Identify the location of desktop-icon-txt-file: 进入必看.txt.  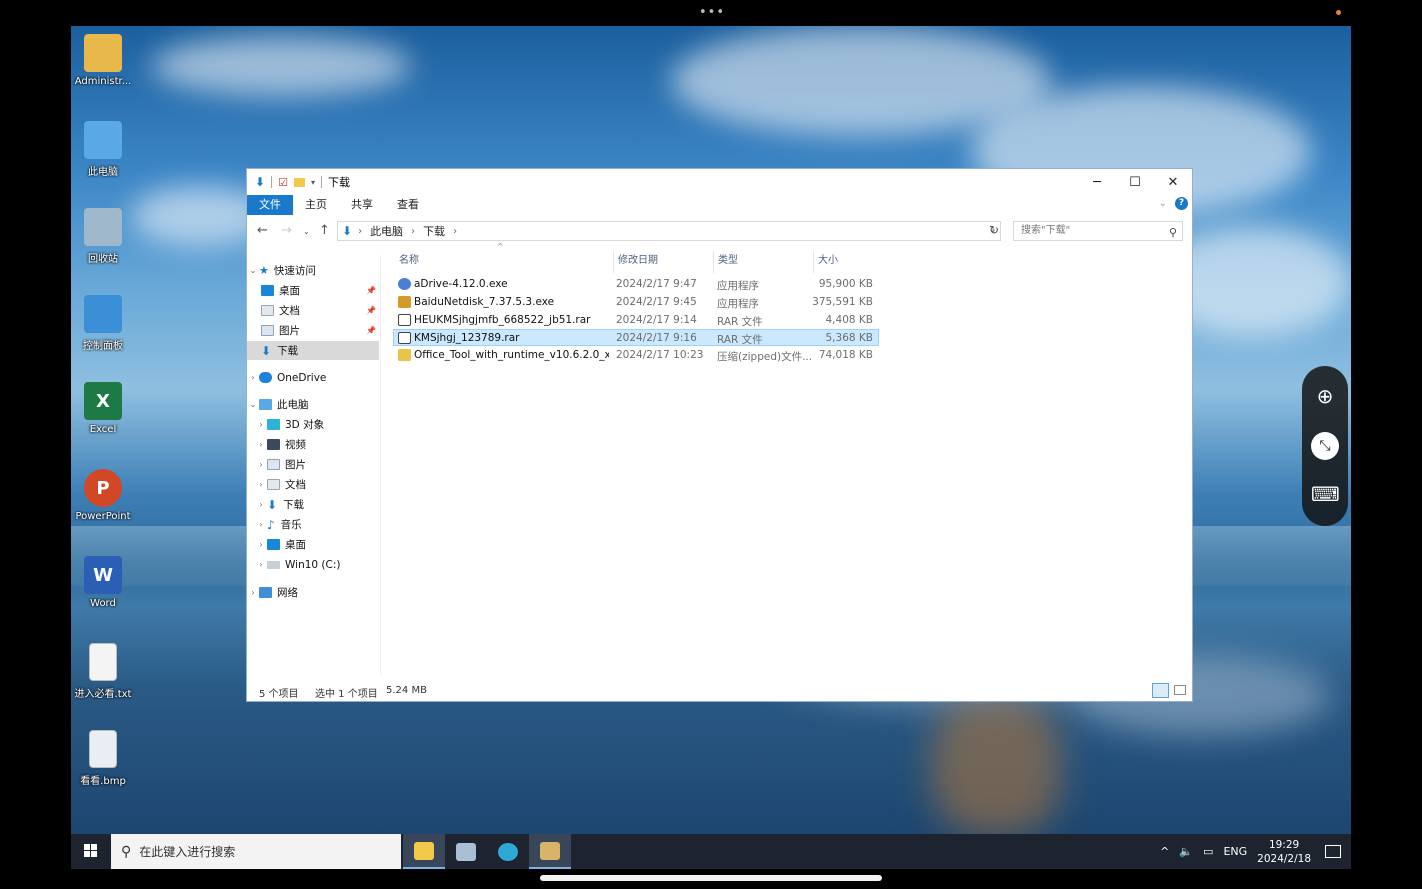
(103, 671).